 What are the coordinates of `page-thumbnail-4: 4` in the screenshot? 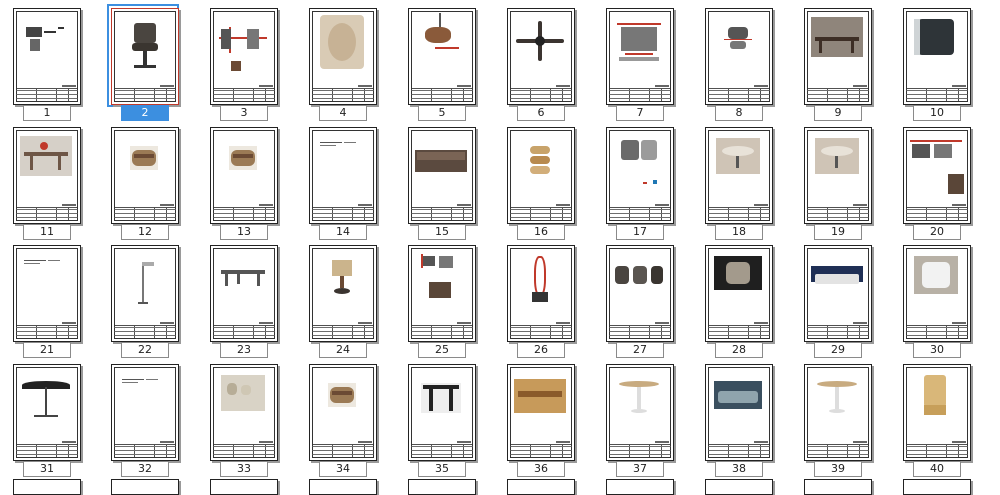 It's located at (345, 63).